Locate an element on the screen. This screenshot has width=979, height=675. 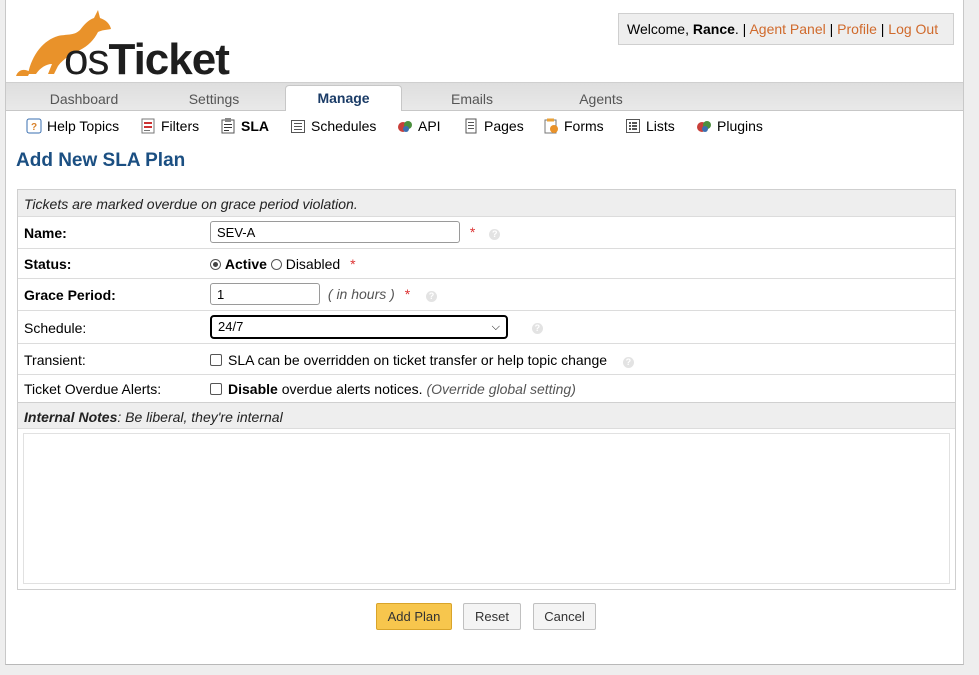
status-active-radio is located at coordinates (215, 264).